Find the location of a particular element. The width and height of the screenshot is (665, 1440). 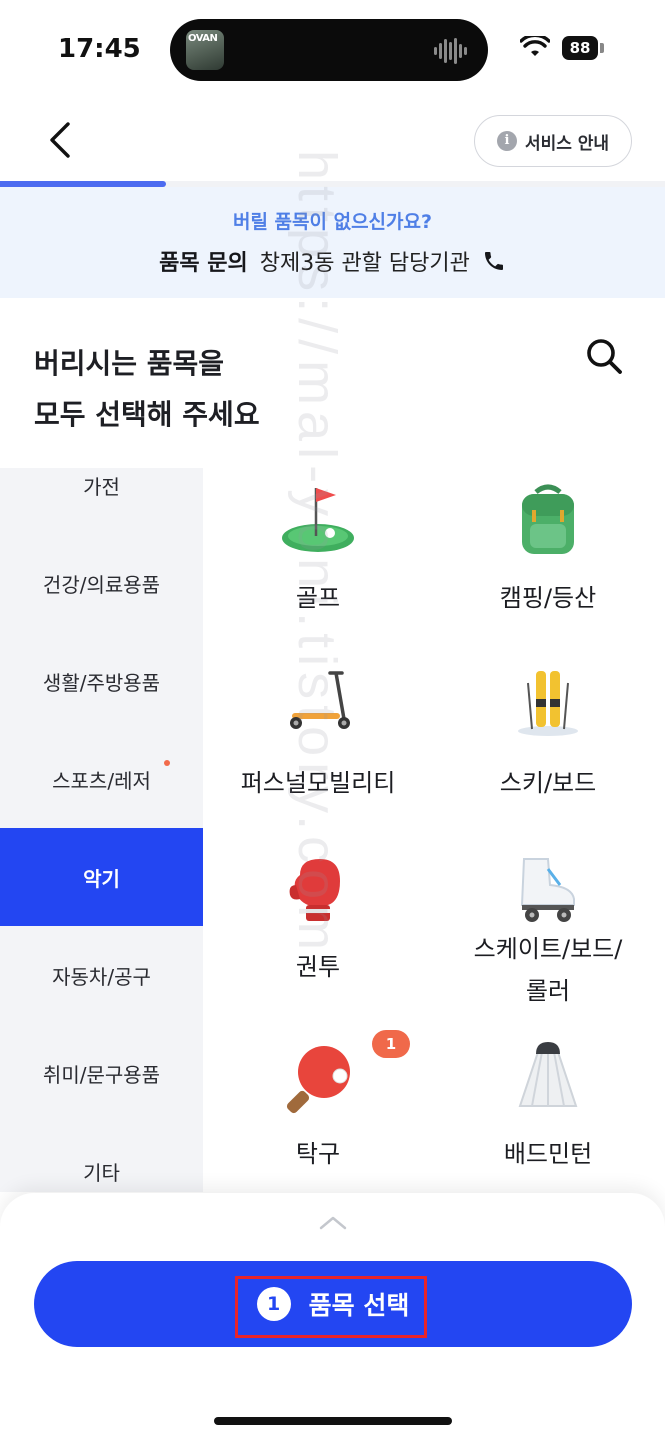

search-icon is located at coordinates (604, 356).